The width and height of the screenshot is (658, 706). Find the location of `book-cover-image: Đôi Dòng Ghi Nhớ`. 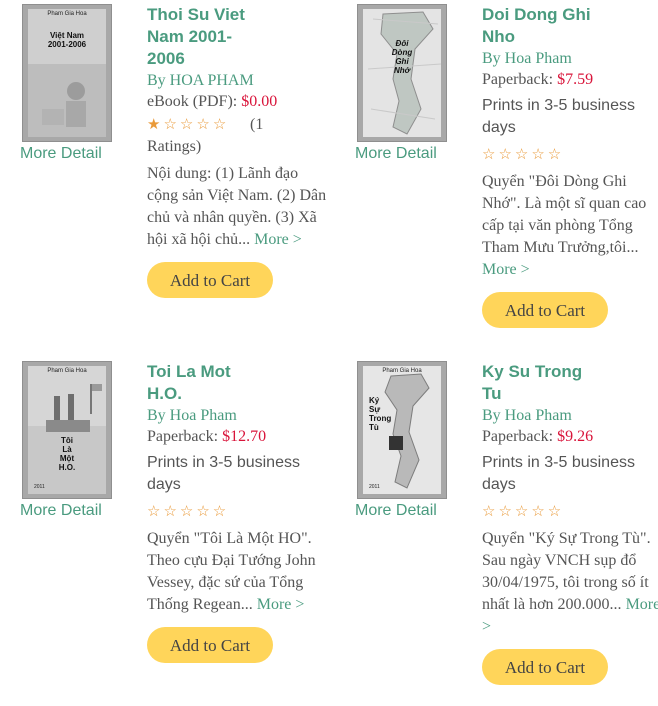

book-cover-image: Đôi Dòng Ghi Nhớ is located at coordinates (402, 73).